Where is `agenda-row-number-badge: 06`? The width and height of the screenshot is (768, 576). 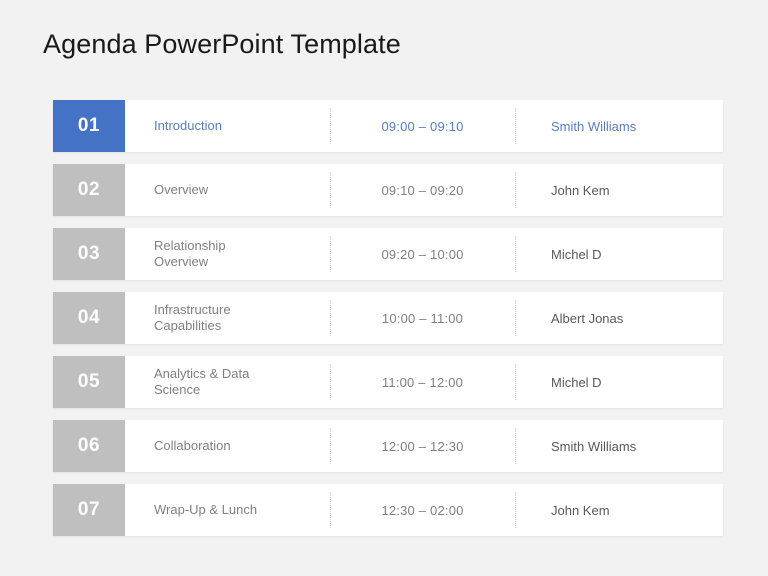 agenda-row-number-badge: 06 is located at coordinates (89, 446).